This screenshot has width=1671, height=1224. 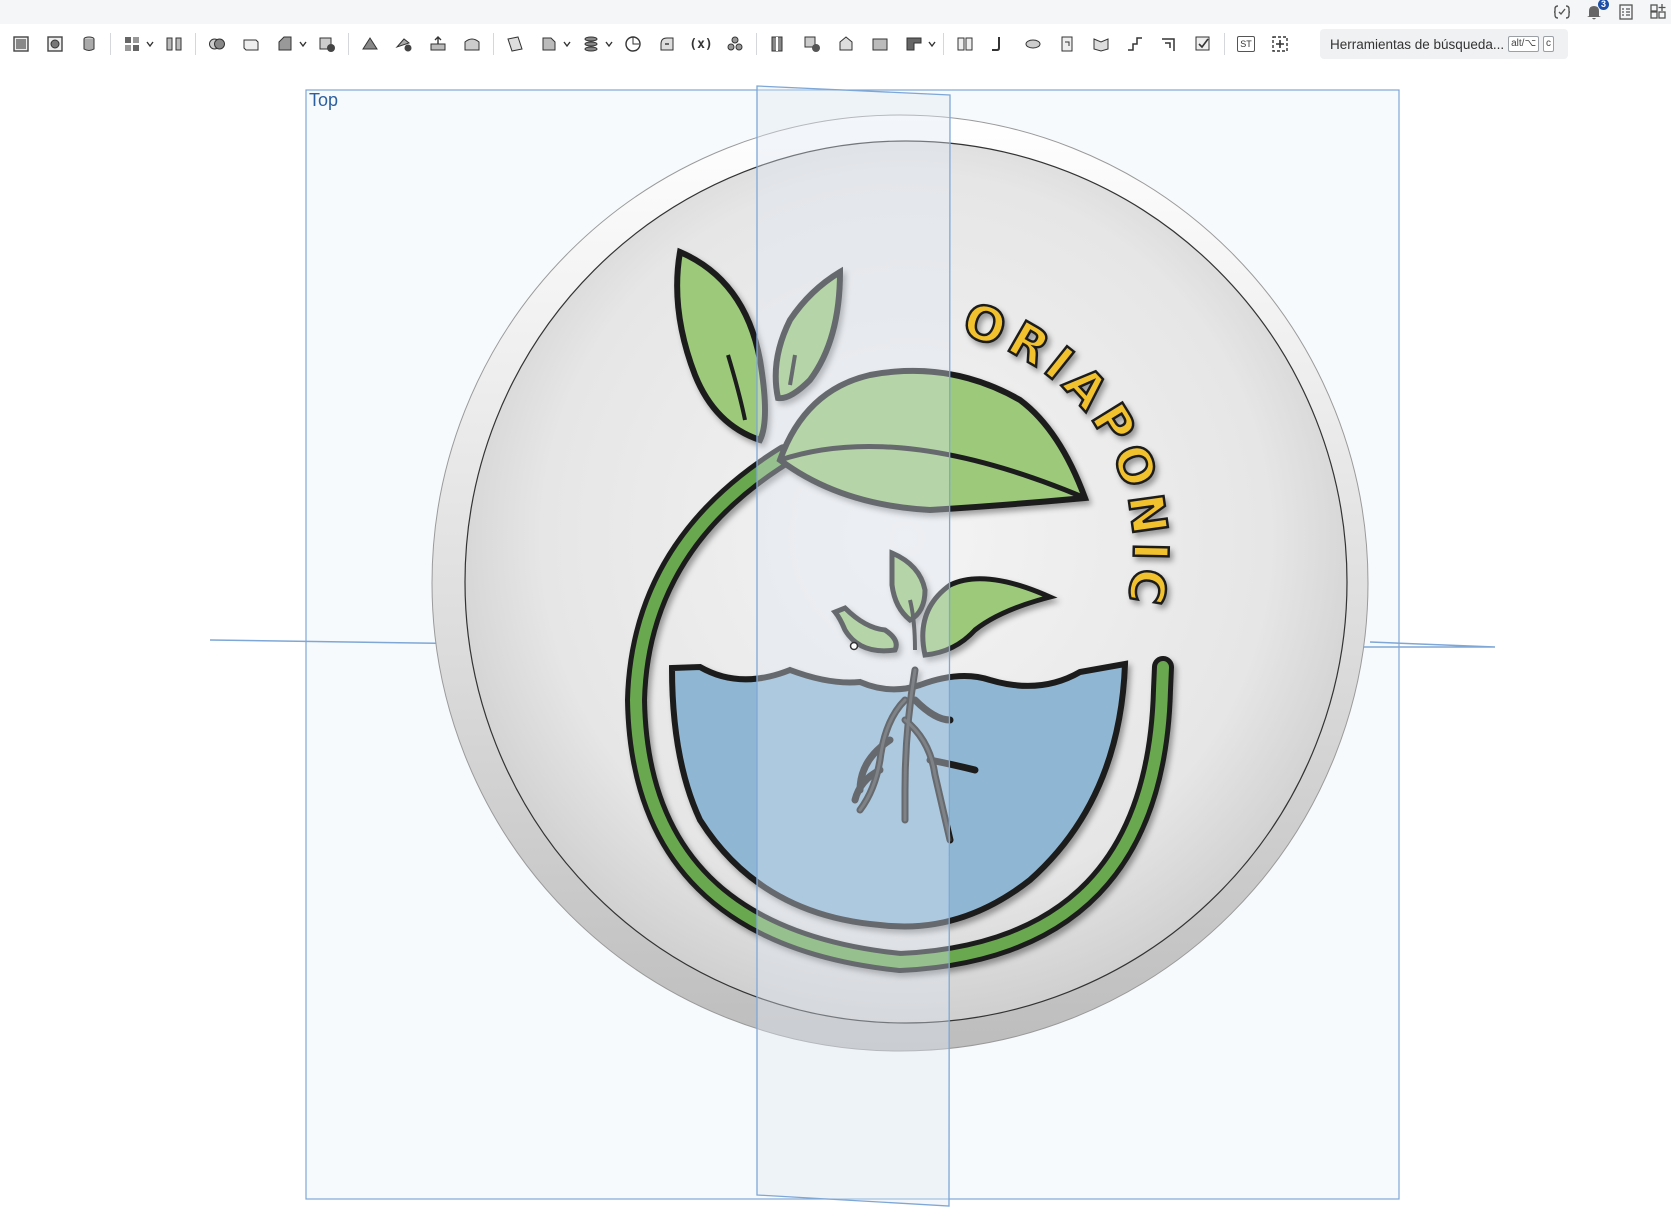 I want to click on shortcut-key-c: c, so click(x=1548, y=44).